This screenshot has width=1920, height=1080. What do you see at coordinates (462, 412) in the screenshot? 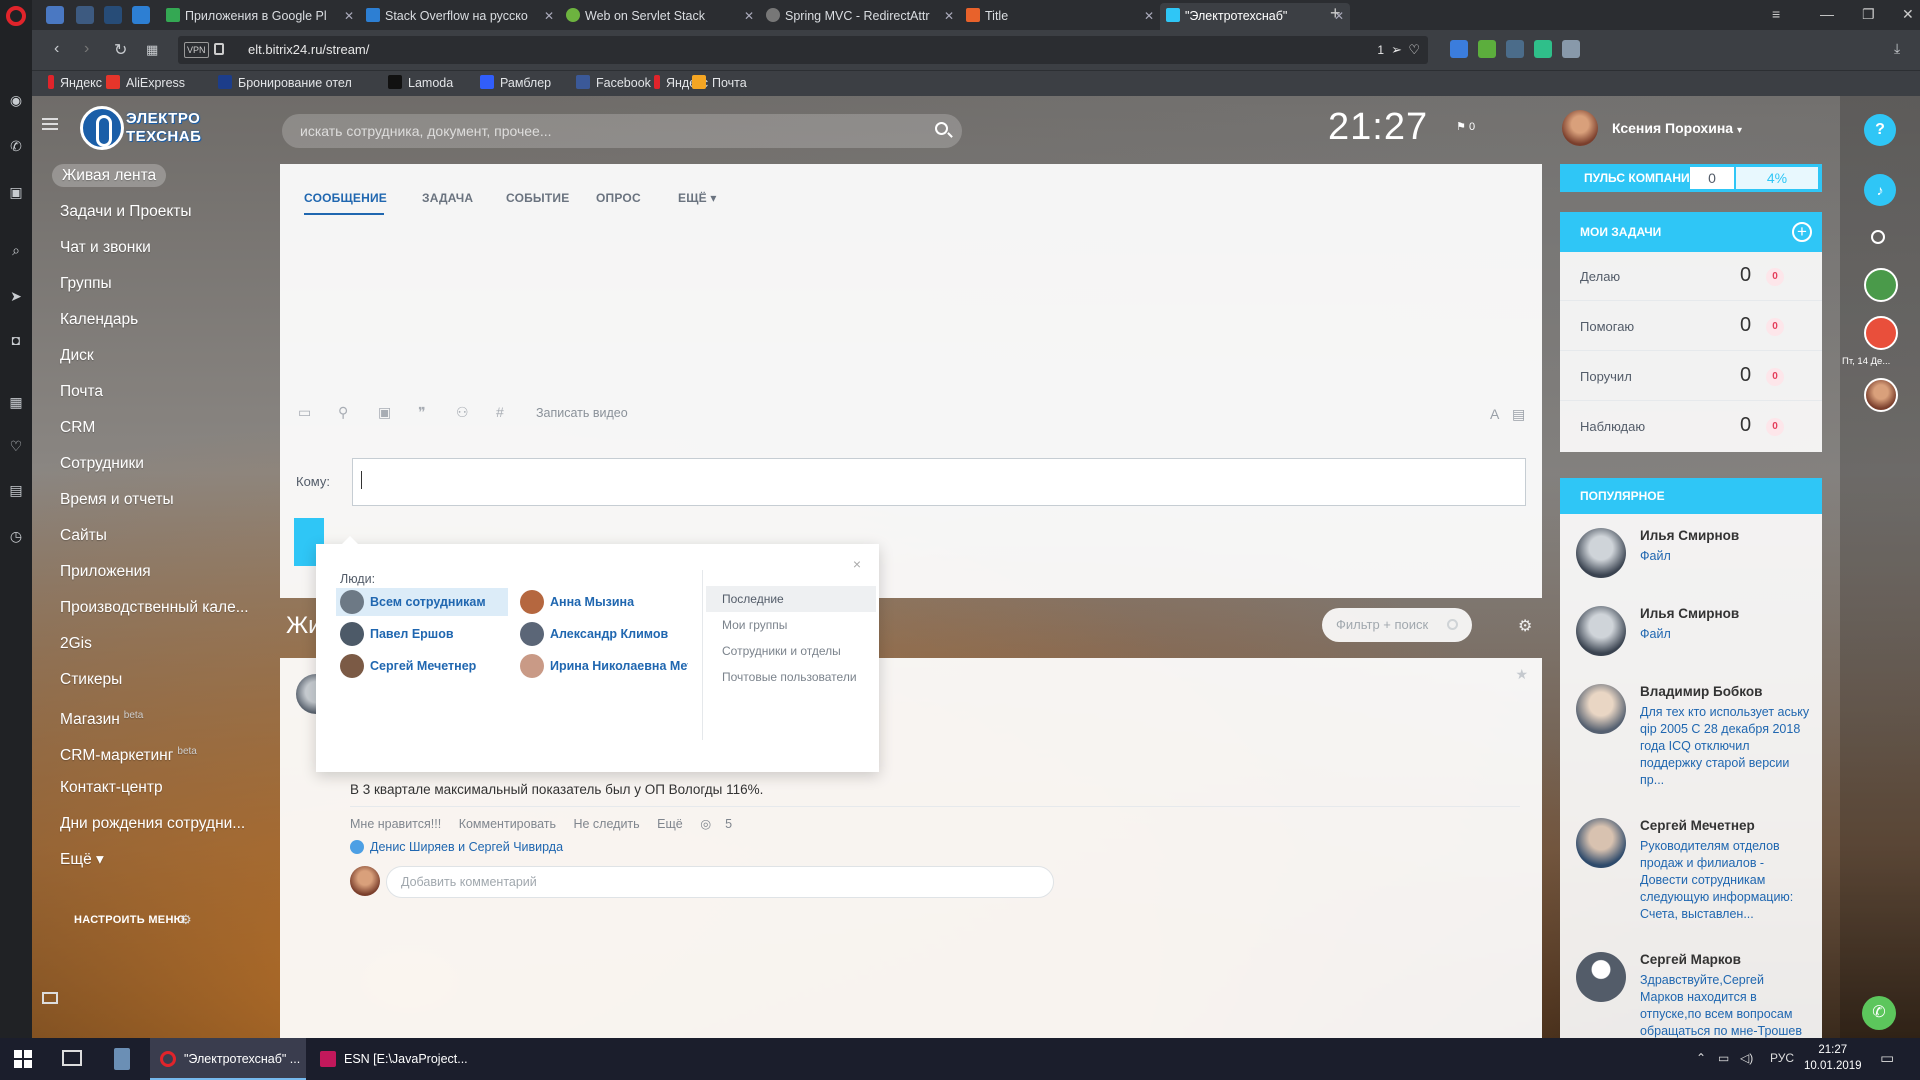
I see `mention-icon: ⚇` at bounding box center [462, 412].